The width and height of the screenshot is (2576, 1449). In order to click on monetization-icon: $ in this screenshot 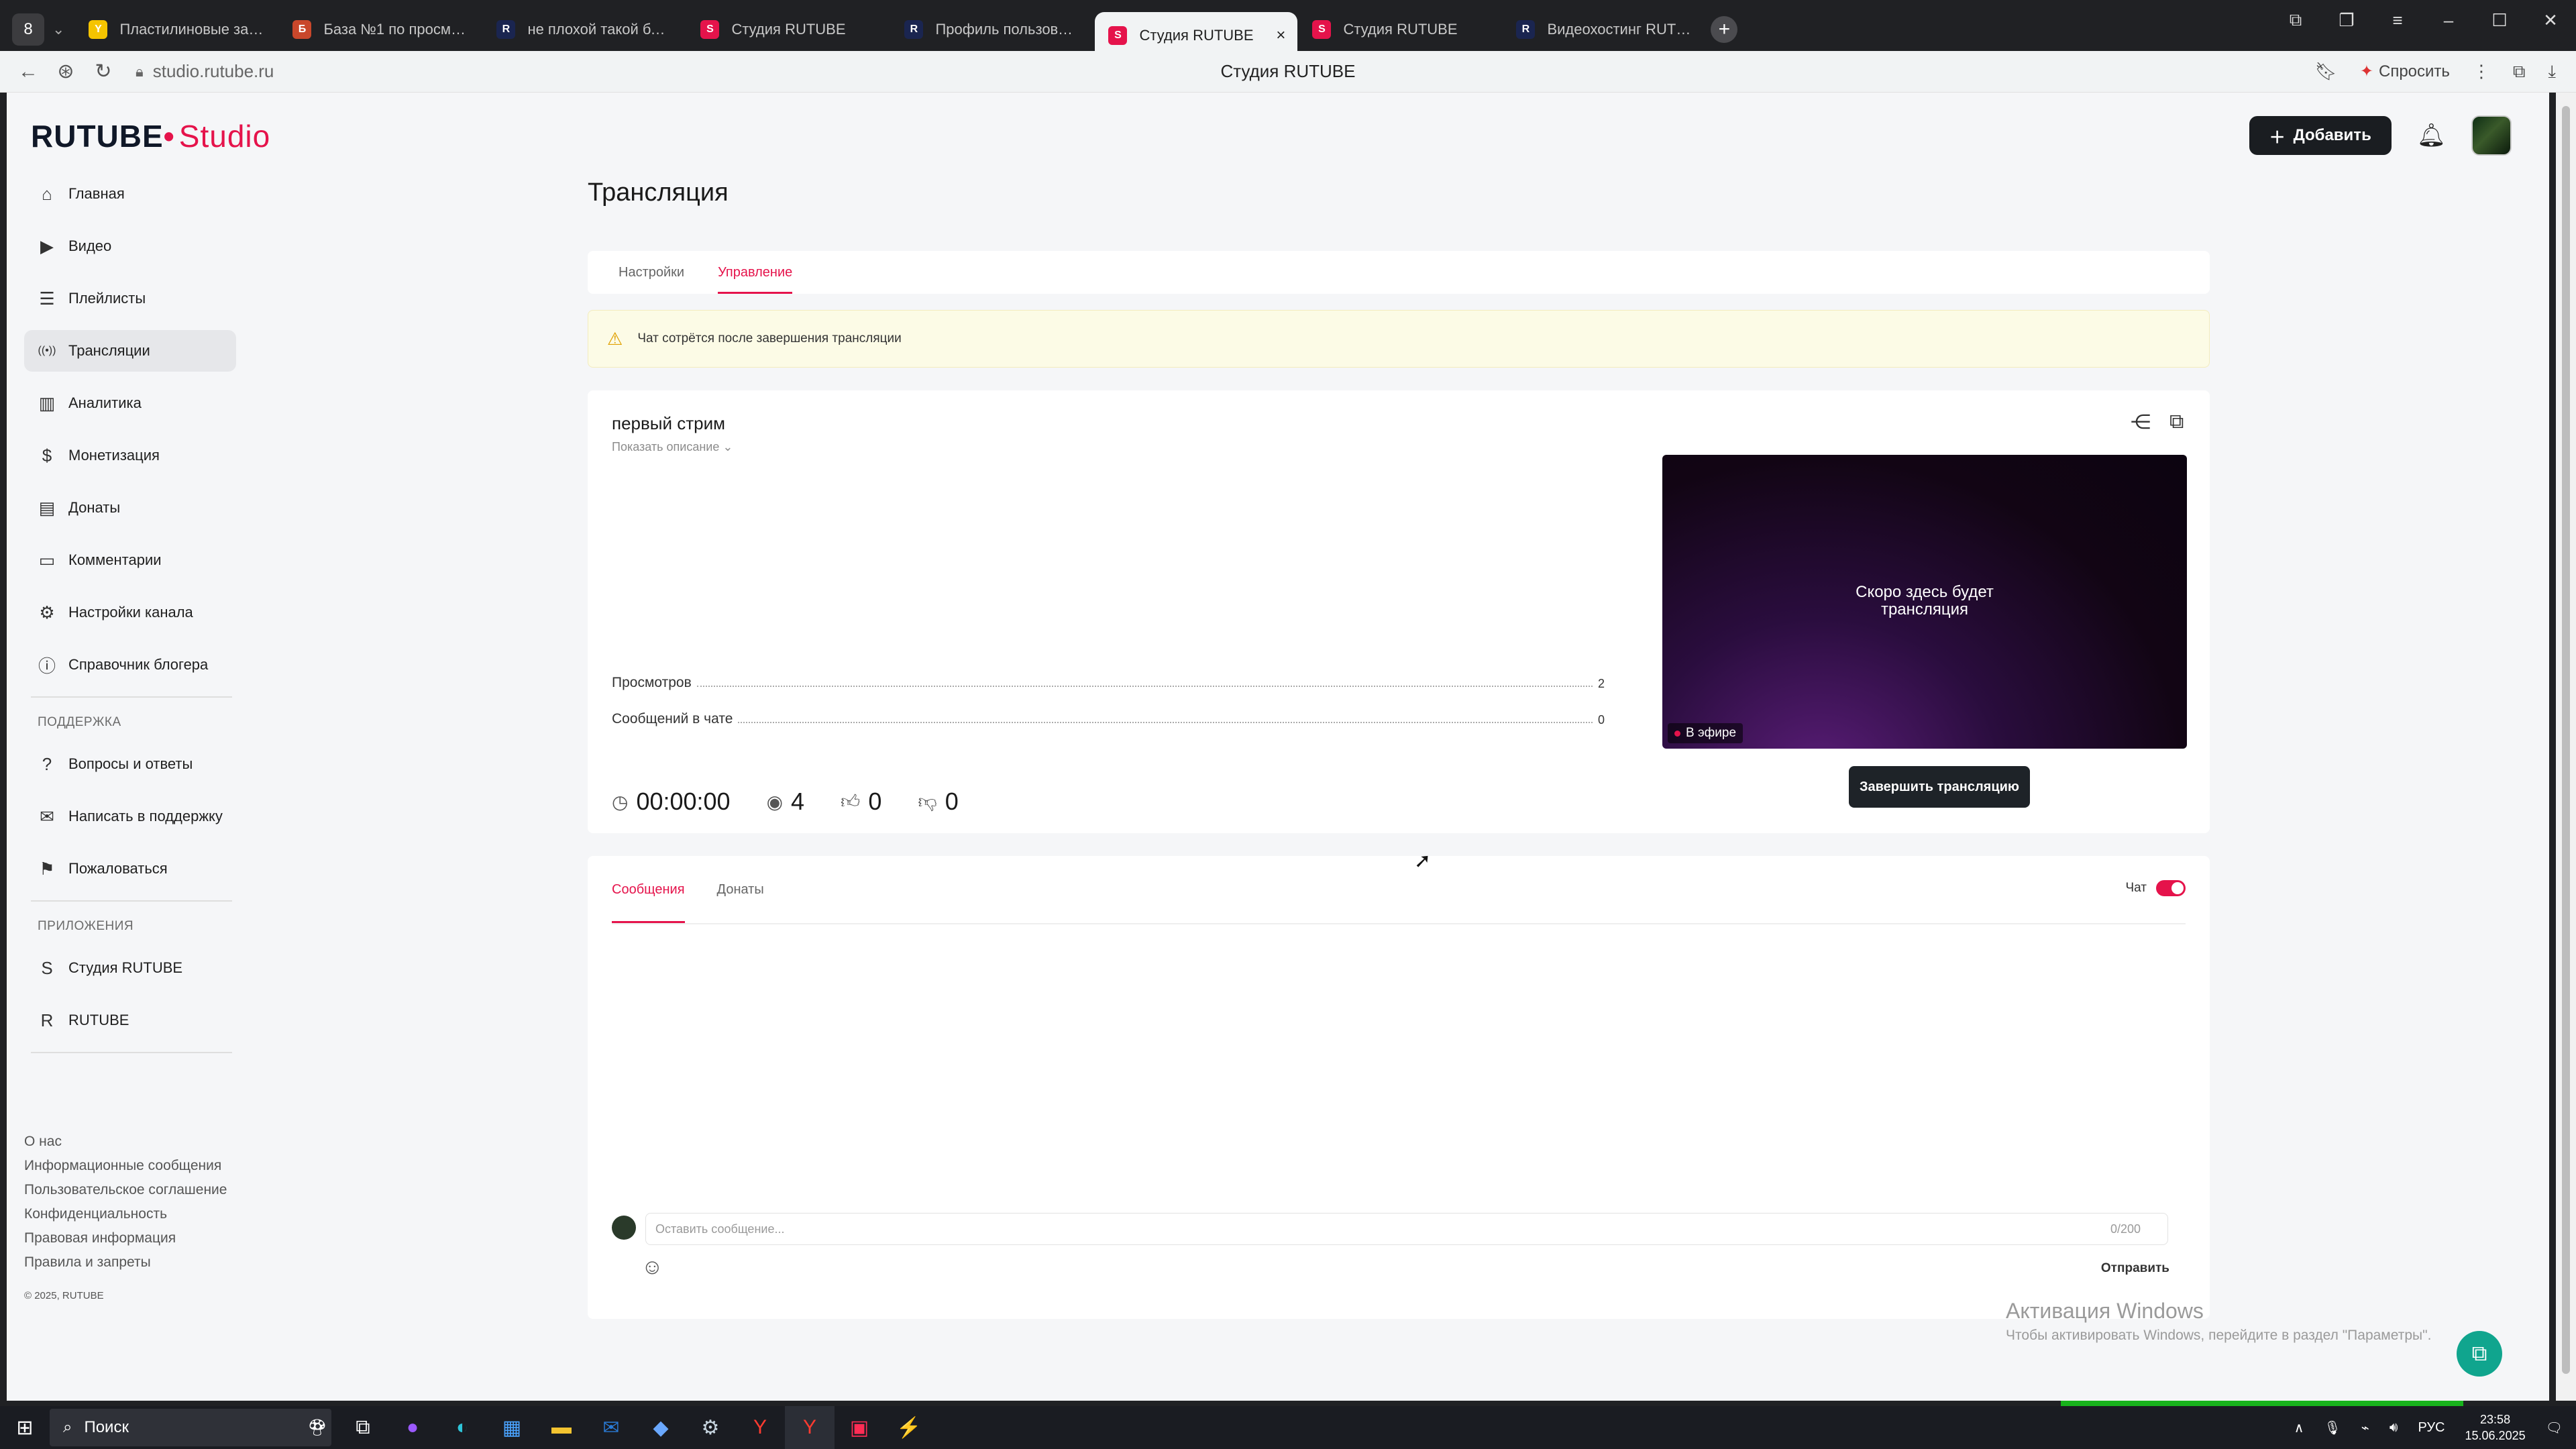, I will do `click(47, 455)`.